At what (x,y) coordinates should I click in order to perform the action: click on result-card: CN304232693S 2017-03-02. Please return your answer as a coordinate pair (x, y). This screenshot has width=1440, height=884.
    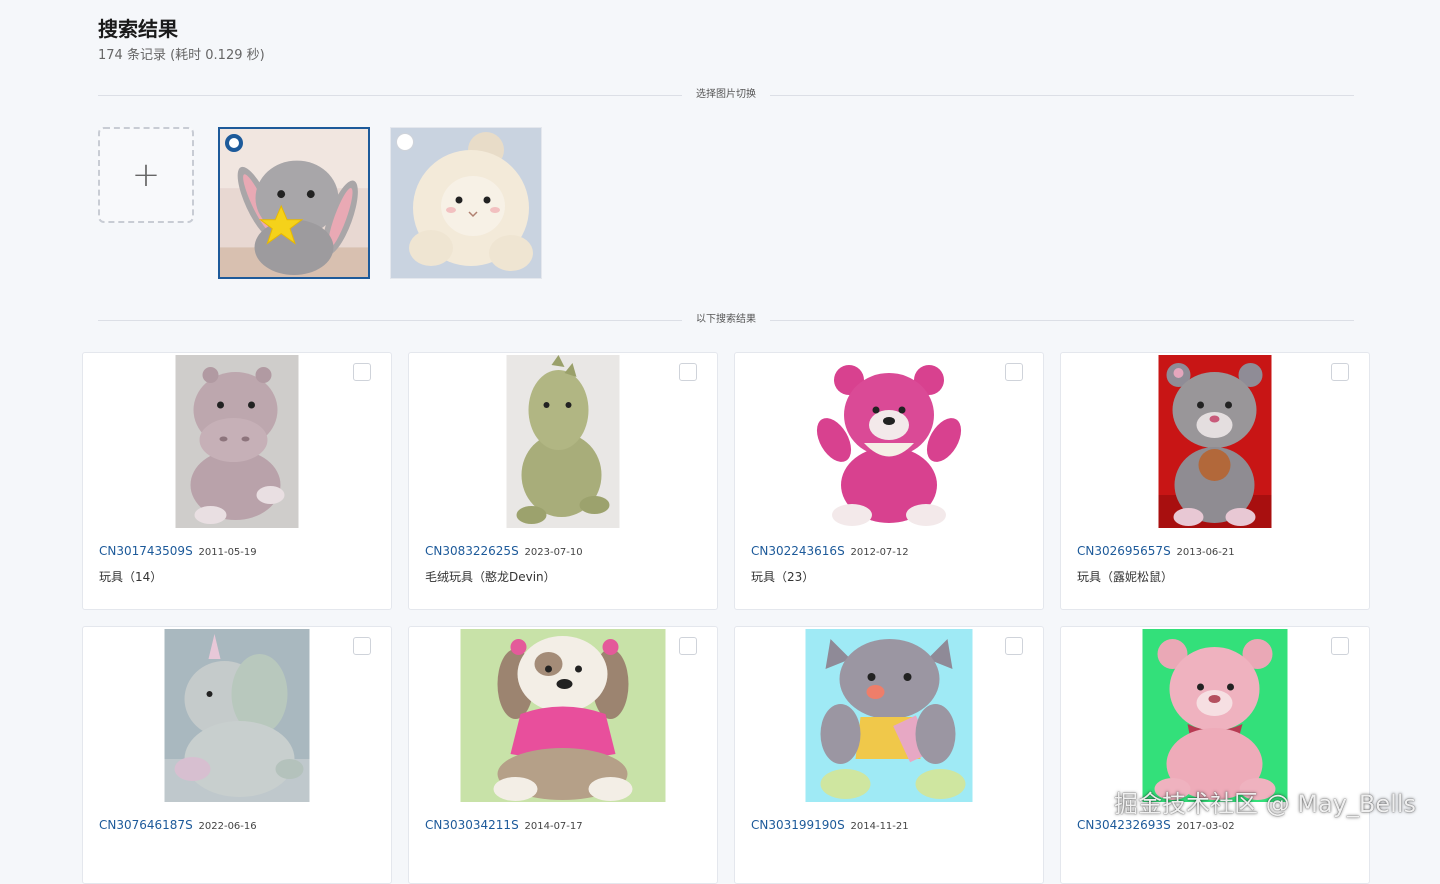
    Looking at the image, I should click on (1215, 755).